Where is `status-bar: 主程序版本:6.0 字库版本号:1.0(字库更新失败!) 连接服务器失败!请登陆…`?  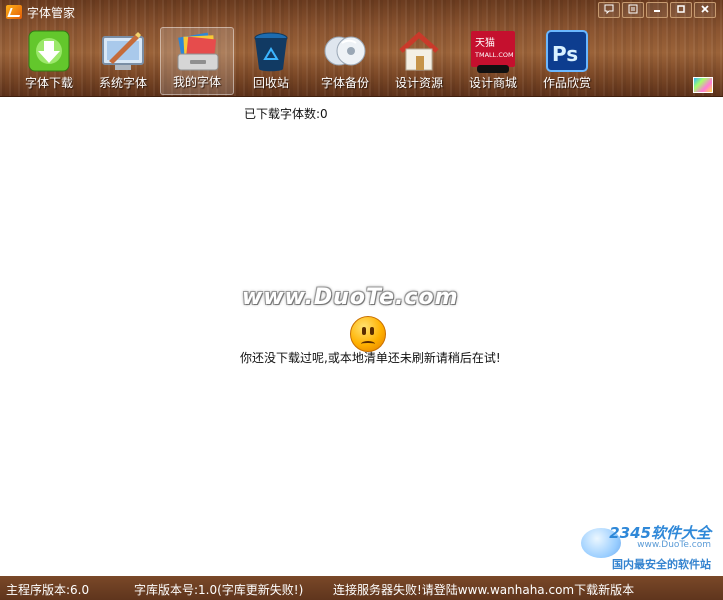 status-bar: 主程序版本:6.0 字库版本号:1.0(字库更新失败!) 连接服务器失败!请登陆… is located at coordinates (361, 588).